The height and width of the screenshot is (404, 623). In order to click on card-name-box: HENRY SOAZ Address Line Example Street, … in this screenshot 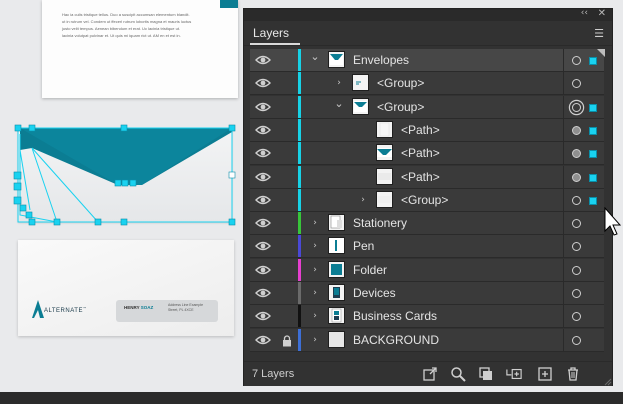, I will do `click(167, 311)`.